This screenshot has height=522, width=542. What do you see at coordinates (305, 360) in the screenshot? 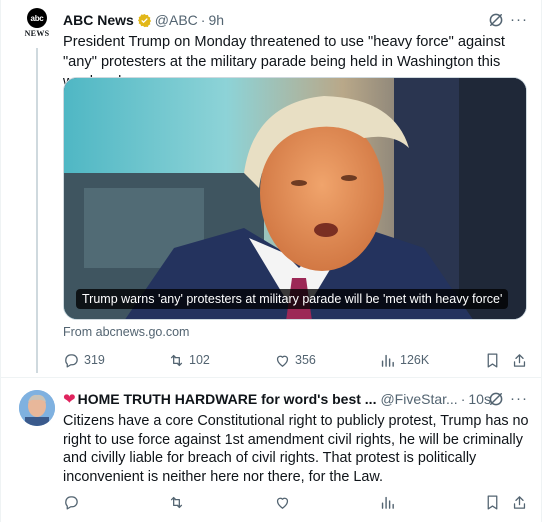
I see `like-count: 356` at bounding box center [305, 360].